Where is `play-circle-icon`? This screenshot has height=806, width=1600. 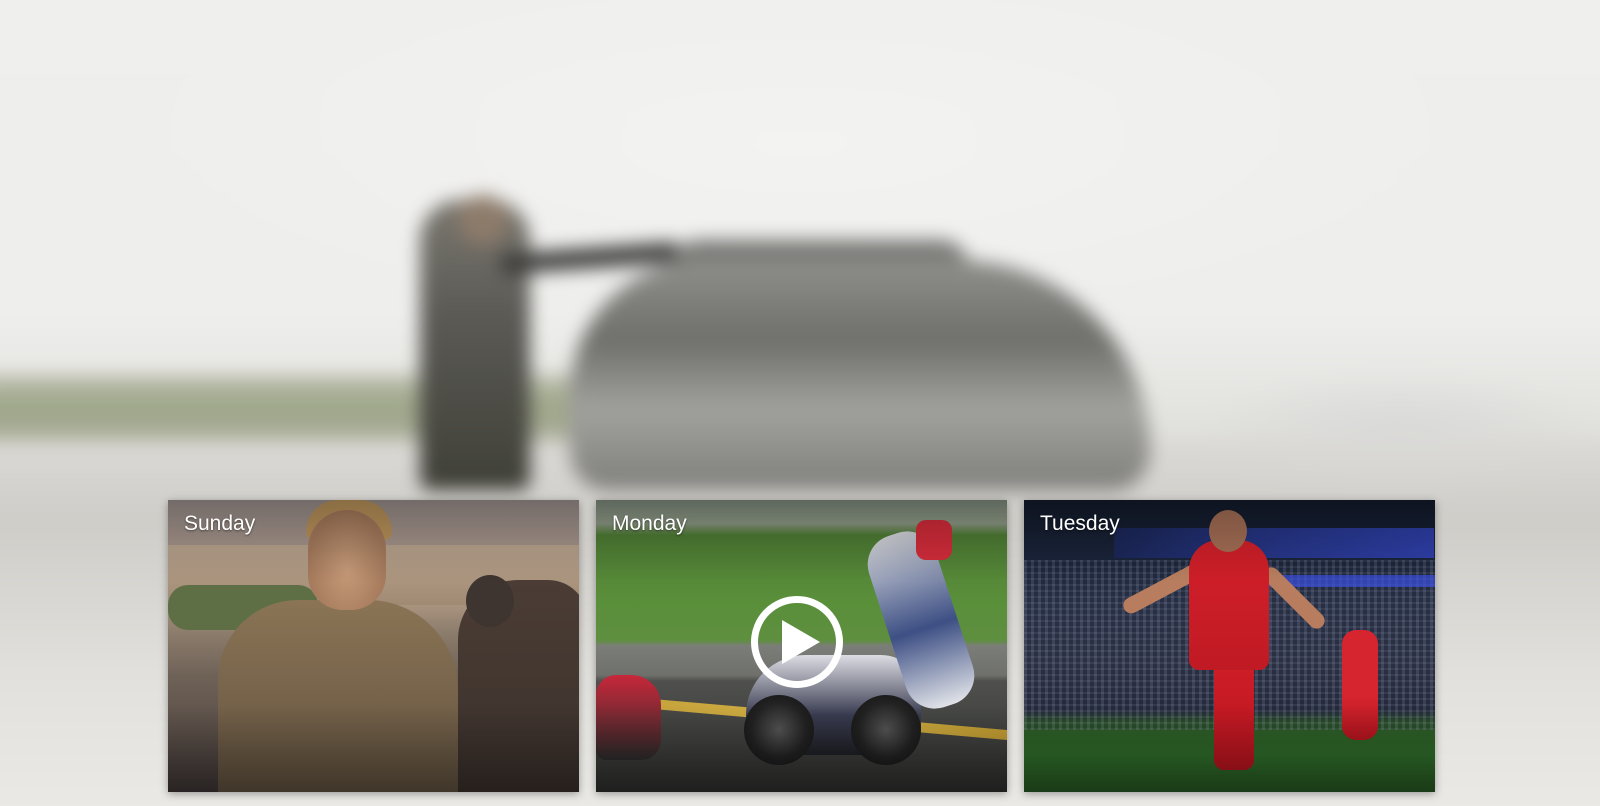 play-circle-icon is located at coordinates (801, 642).